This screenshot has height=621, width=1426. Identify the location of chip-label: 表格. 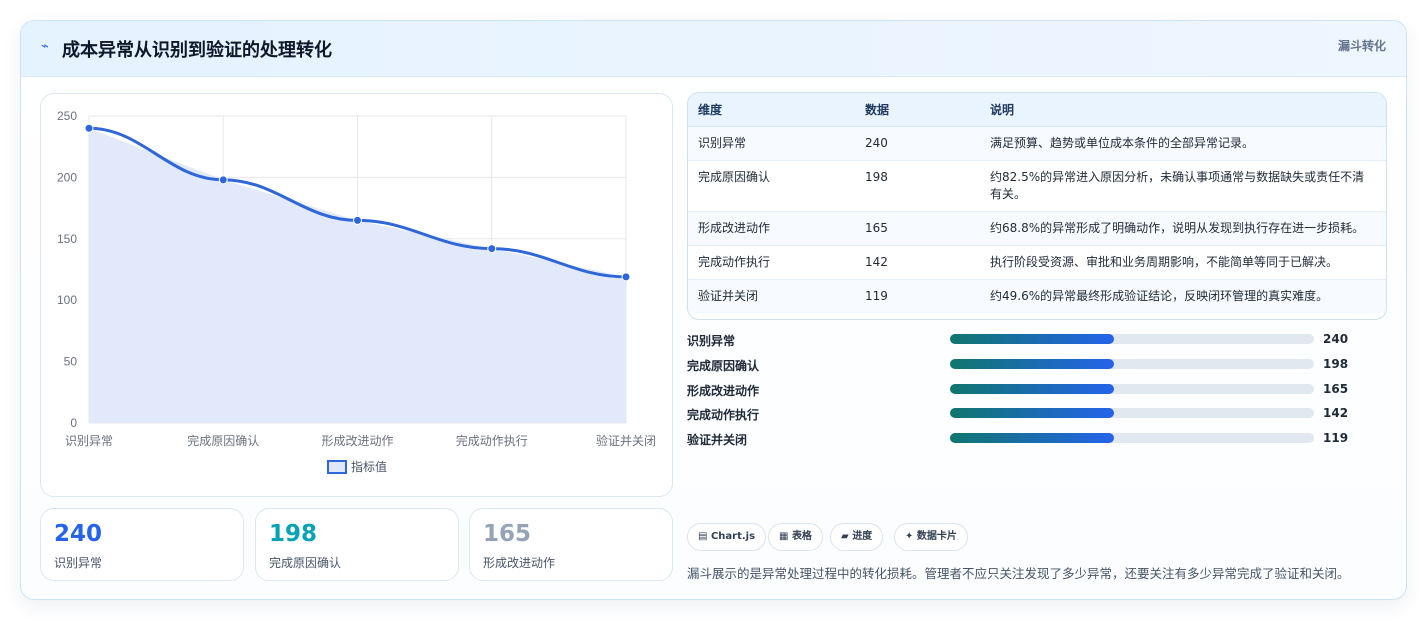
(801, 536).